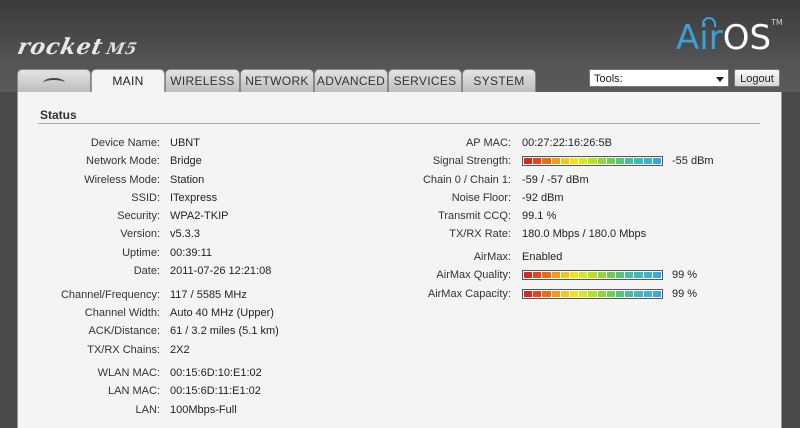  Describe the element at coordinates (123, 350) in the screenshot. I see `info-label: TX/RX Chains:` at that location.